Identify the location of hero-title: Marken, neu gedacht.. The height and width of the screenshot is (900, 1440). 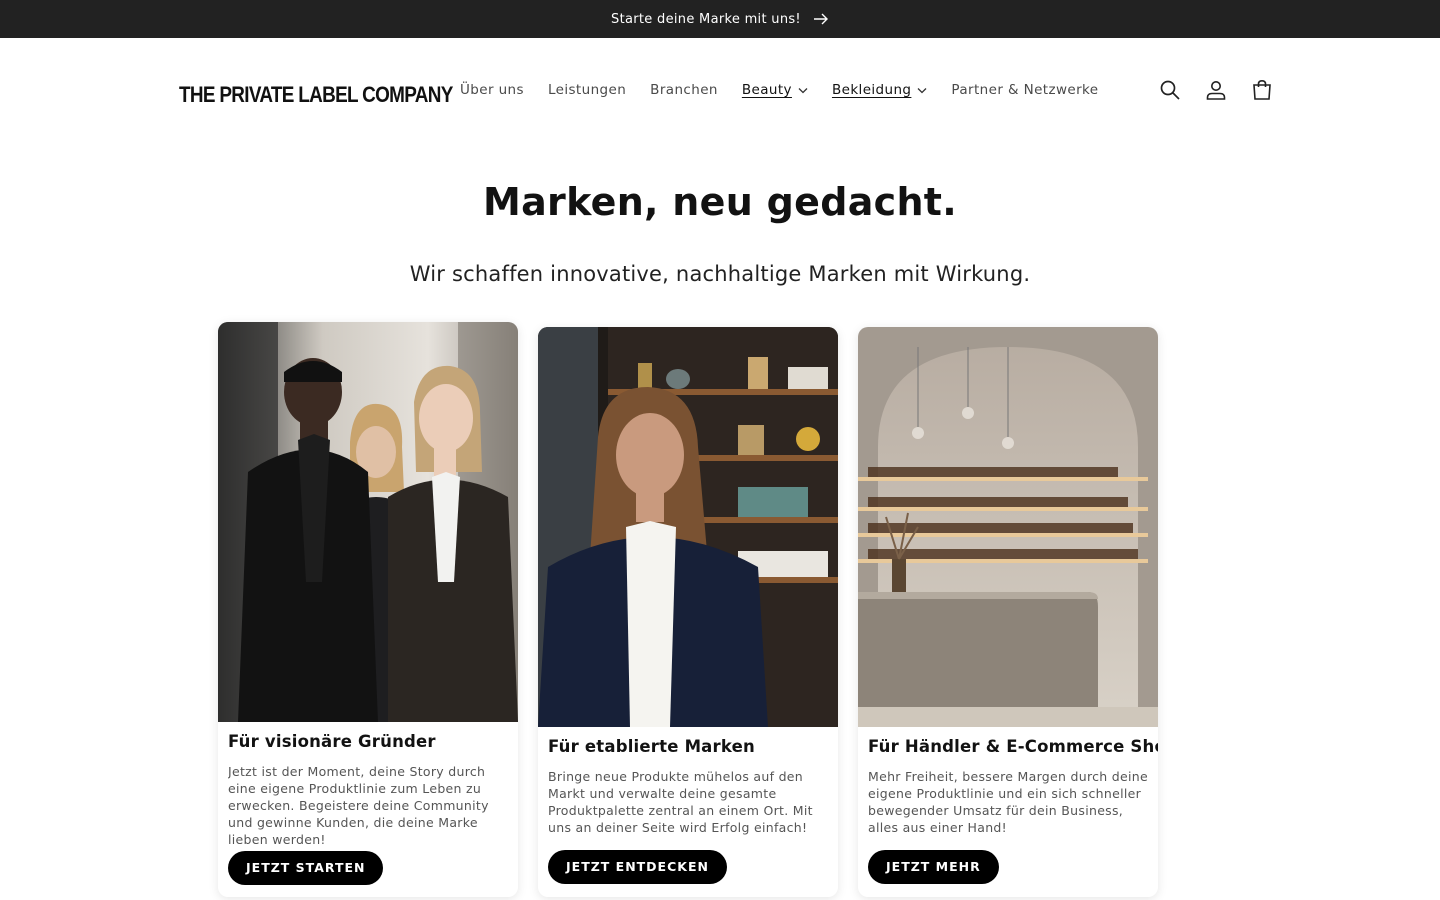
(720, 202).